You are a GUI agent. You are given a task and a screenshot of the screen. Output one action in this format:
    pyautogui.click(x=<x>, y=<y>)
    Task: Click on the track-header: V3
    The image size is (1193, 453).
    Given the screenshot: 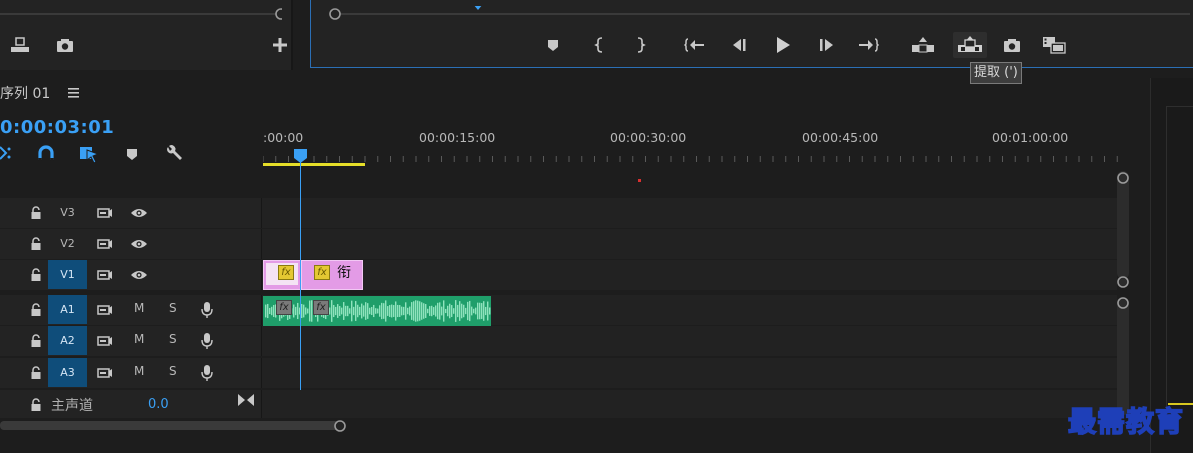 What is the action you would take?
    pyautogui.click(x=131, y=213)
    